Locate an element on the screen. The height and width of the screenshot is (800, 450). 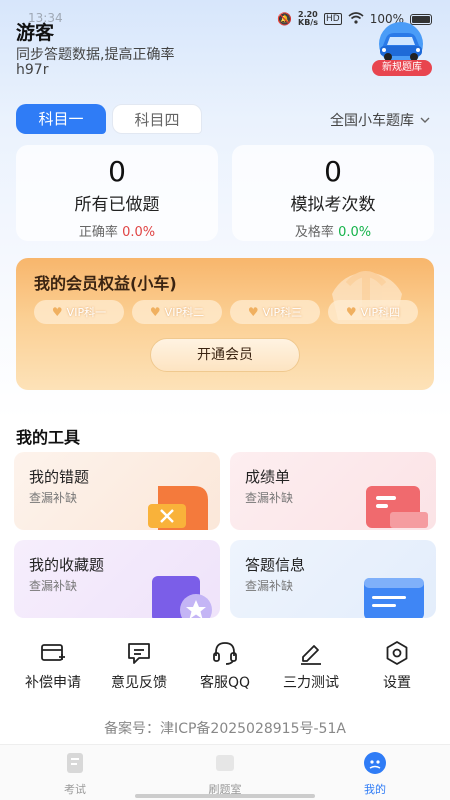
stat-done-rate: 正确率 0.0% is located at coordinates (117, 230).